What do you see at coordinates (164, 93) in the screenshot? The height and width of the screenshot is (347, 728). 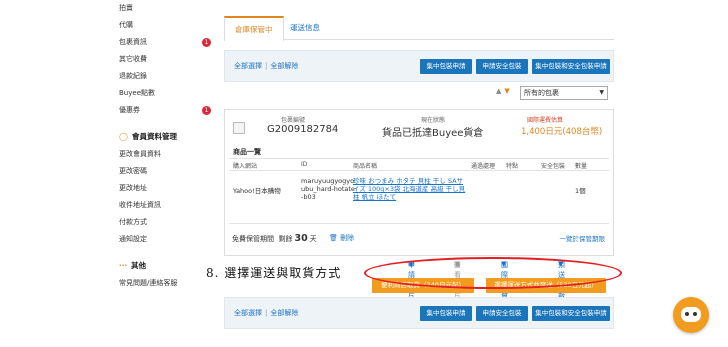 I see `sidebar-item-points: Buyee點數` at bounding box center [164, 93].